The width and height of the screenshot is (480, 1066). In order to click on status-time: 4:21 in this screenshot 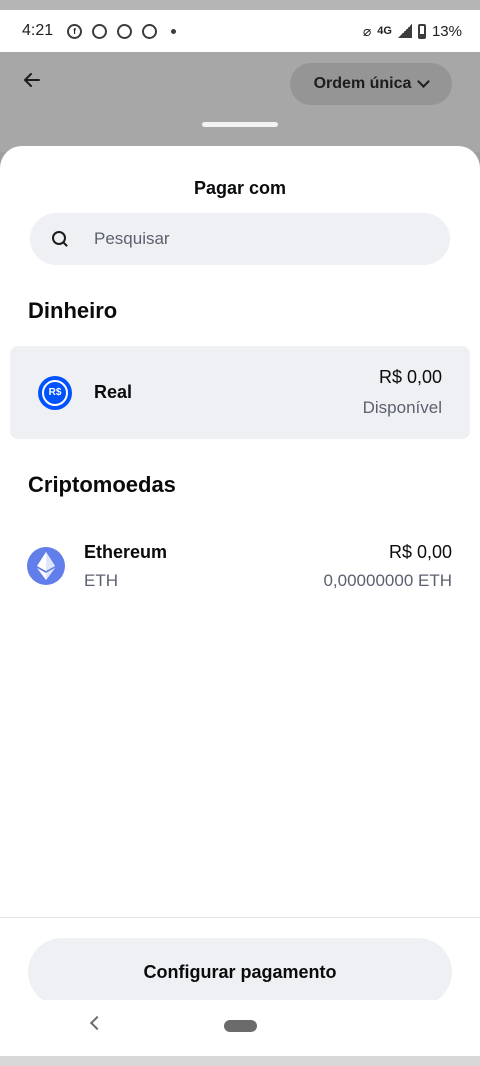, I will do `click(38, 30)`.